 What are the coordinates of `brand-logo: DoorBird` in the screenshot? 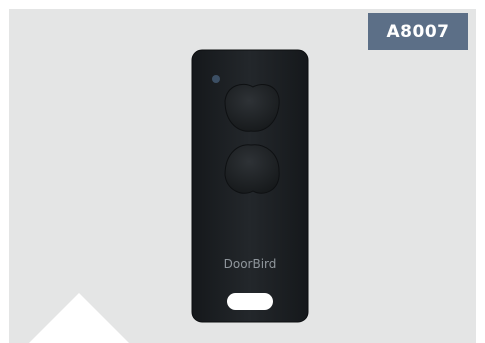 It's located at (250, 264).